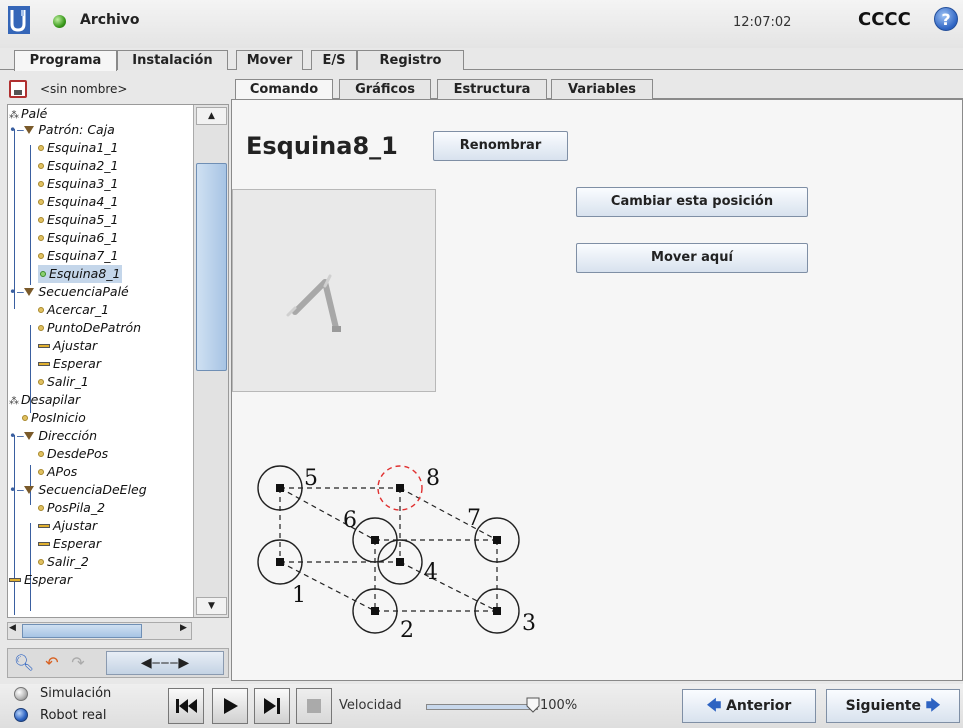 This screenshot has height=728, width=963. Describe the element at coordinates (78, 238) in the screenshot. I see `tree-node-waypoint: Esquina6_1` at that location.